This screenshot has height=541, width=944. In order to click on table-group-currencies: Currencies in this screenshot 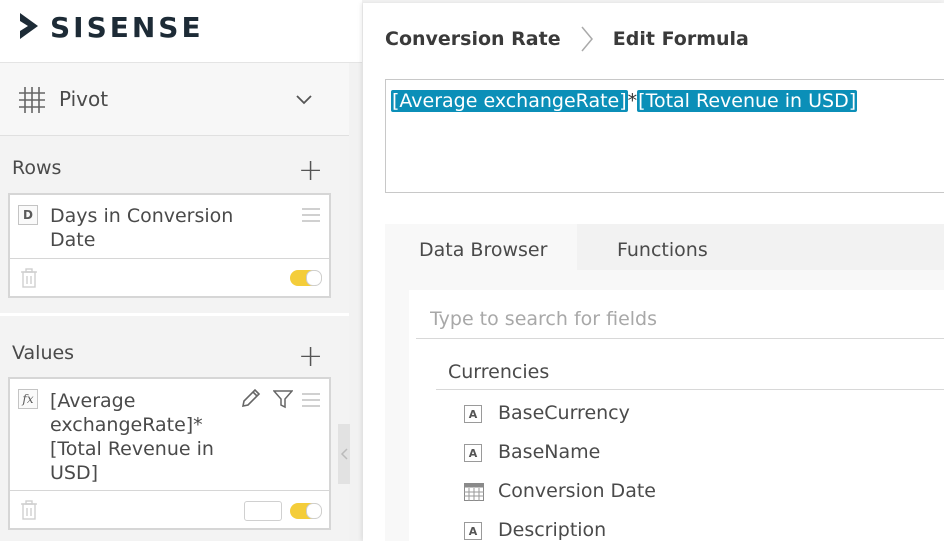, I will do `click(498, 372)`.